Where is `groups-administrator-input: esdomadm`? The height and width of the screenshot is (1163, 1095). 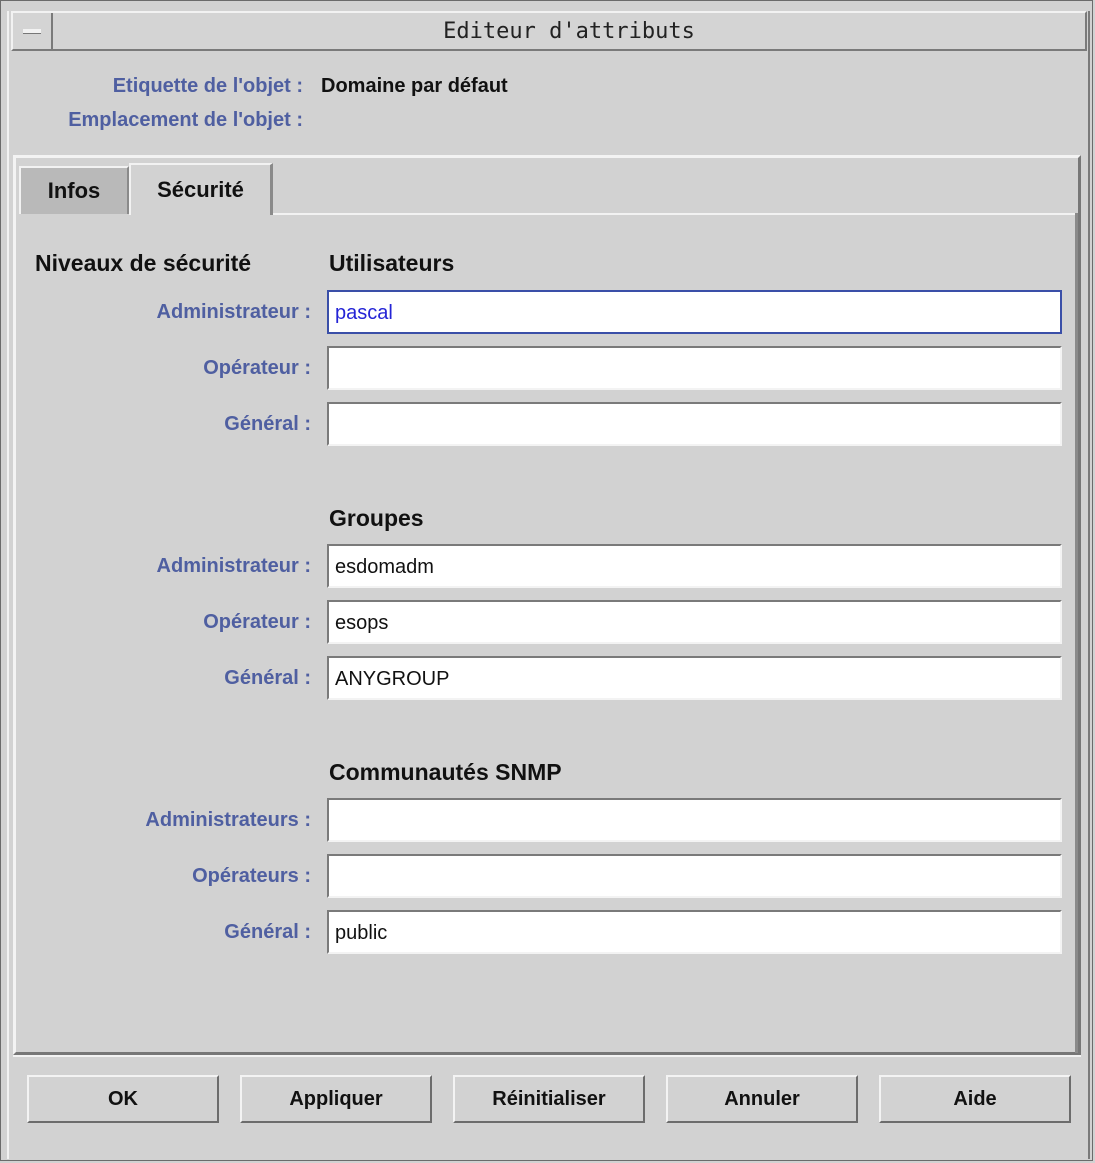
groups-administrator-input: esdomadm is located at coordinates (694, 566).